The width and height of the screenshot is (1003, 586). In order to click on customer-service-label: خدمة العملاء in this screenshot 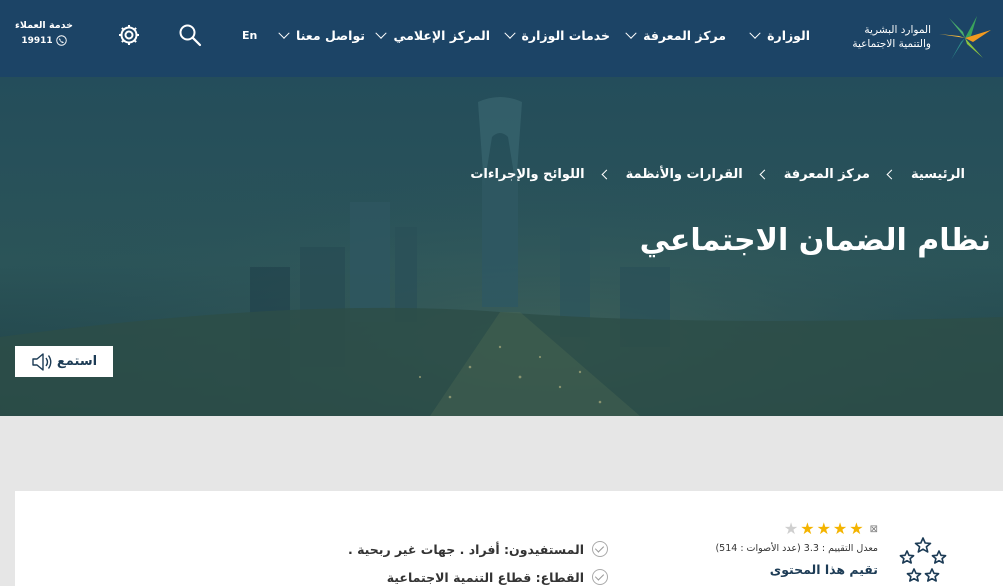, I will do `click(44, 25)`.